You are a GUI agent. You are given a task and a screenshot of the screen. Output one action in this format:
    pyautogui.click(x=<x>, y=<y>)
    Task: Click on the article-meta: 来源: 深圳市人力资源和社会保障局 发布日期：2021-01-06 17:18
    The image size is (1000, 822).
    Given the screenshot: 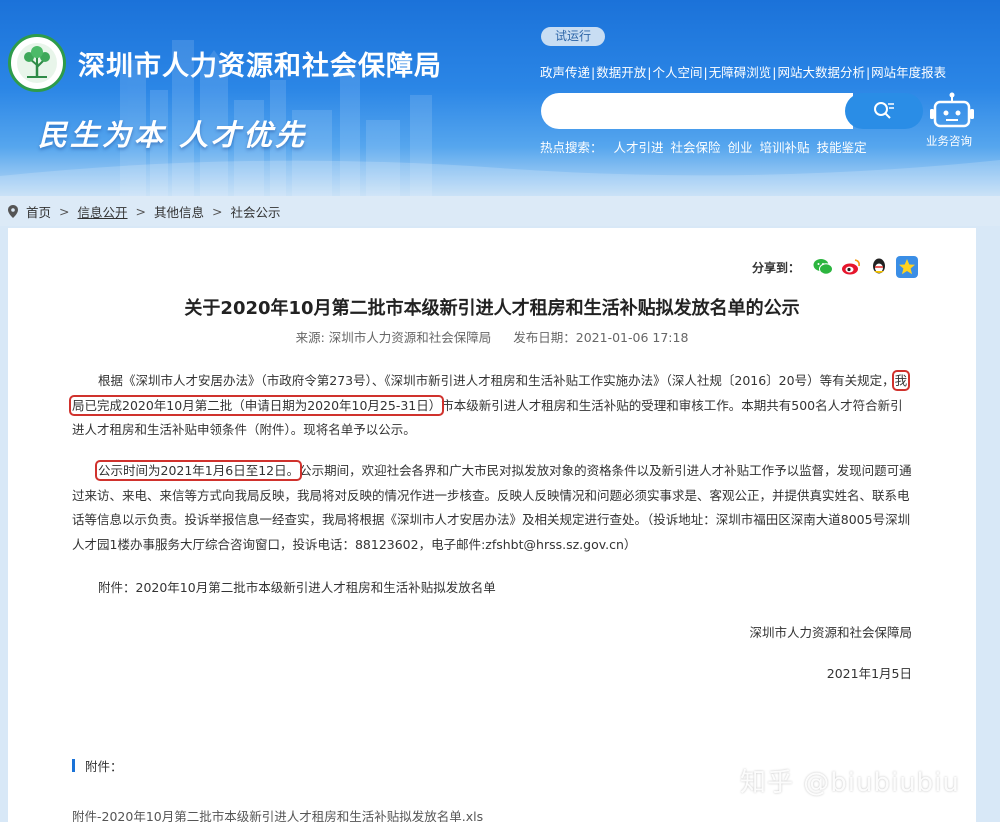 What is the action you would take?
    pyautogui.click(x=492, y=336)
    